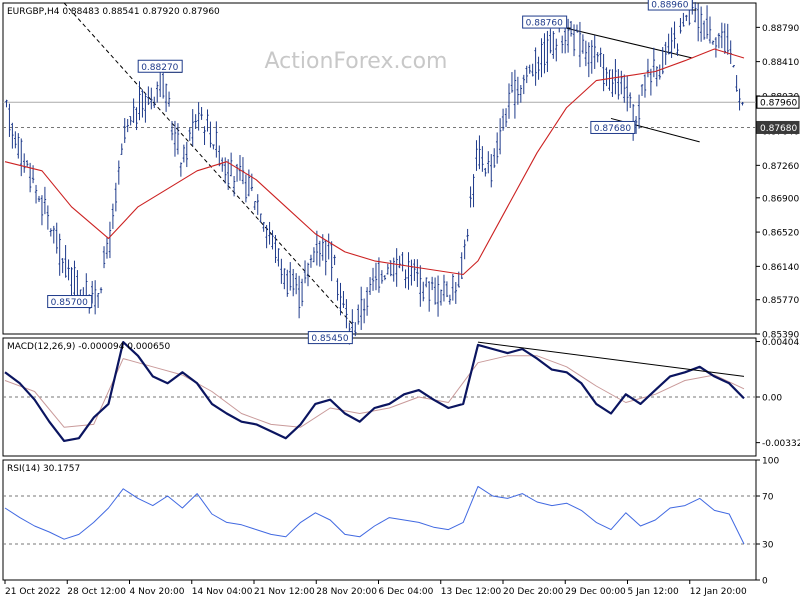  Describe the element at coordinates (356, 61) in the screenshot. I see `watermark: ActionForex.com` at that location.